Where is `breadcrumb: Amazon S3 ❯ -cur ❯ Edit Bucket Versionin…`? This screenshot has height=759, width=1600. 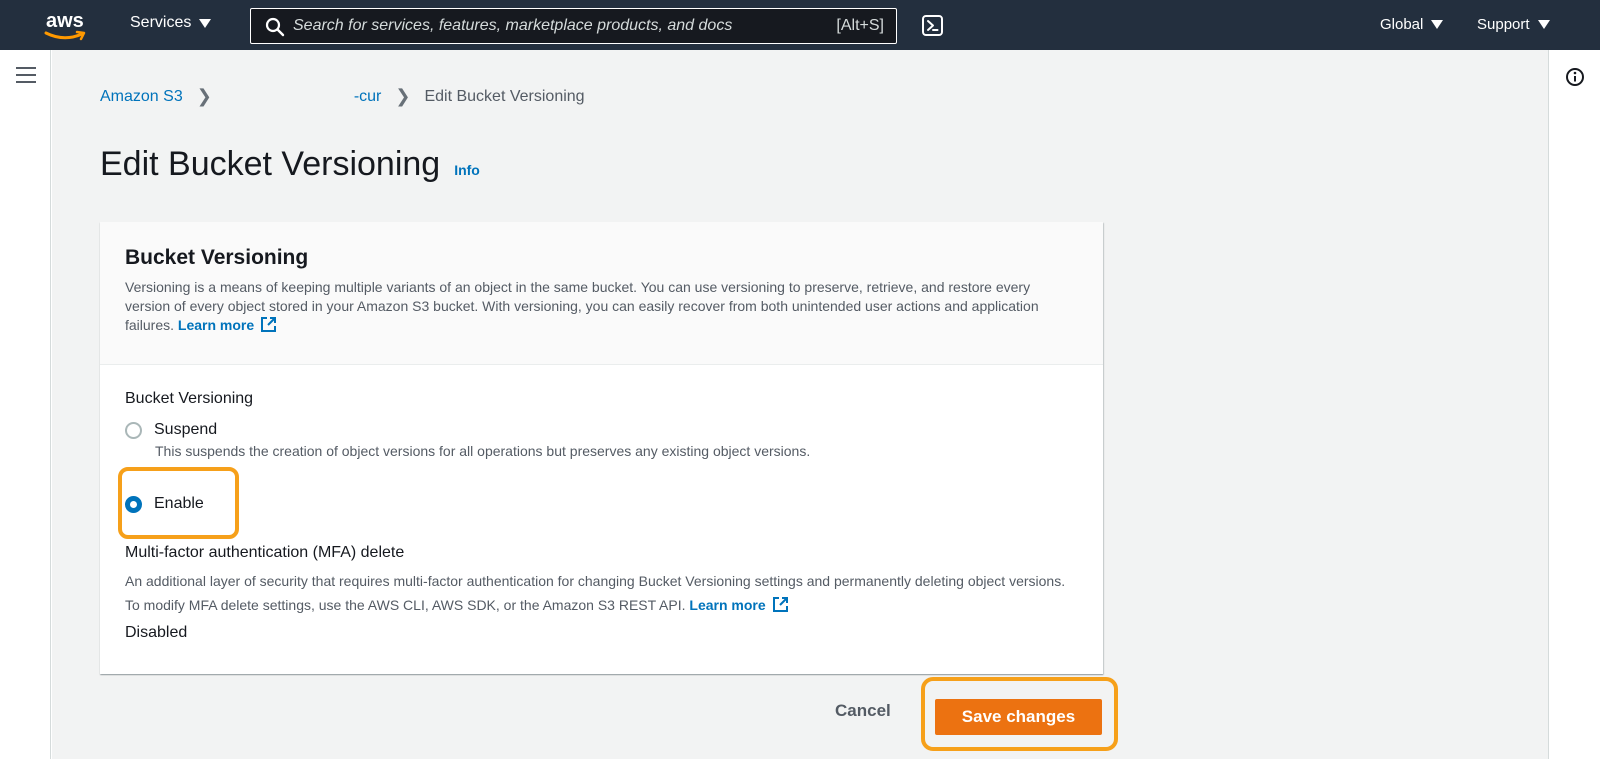
breadcrumb: Amazon S3 ❯ -cur ❯ Edit Bucket Versionin… is located at coordinates (342, 96).